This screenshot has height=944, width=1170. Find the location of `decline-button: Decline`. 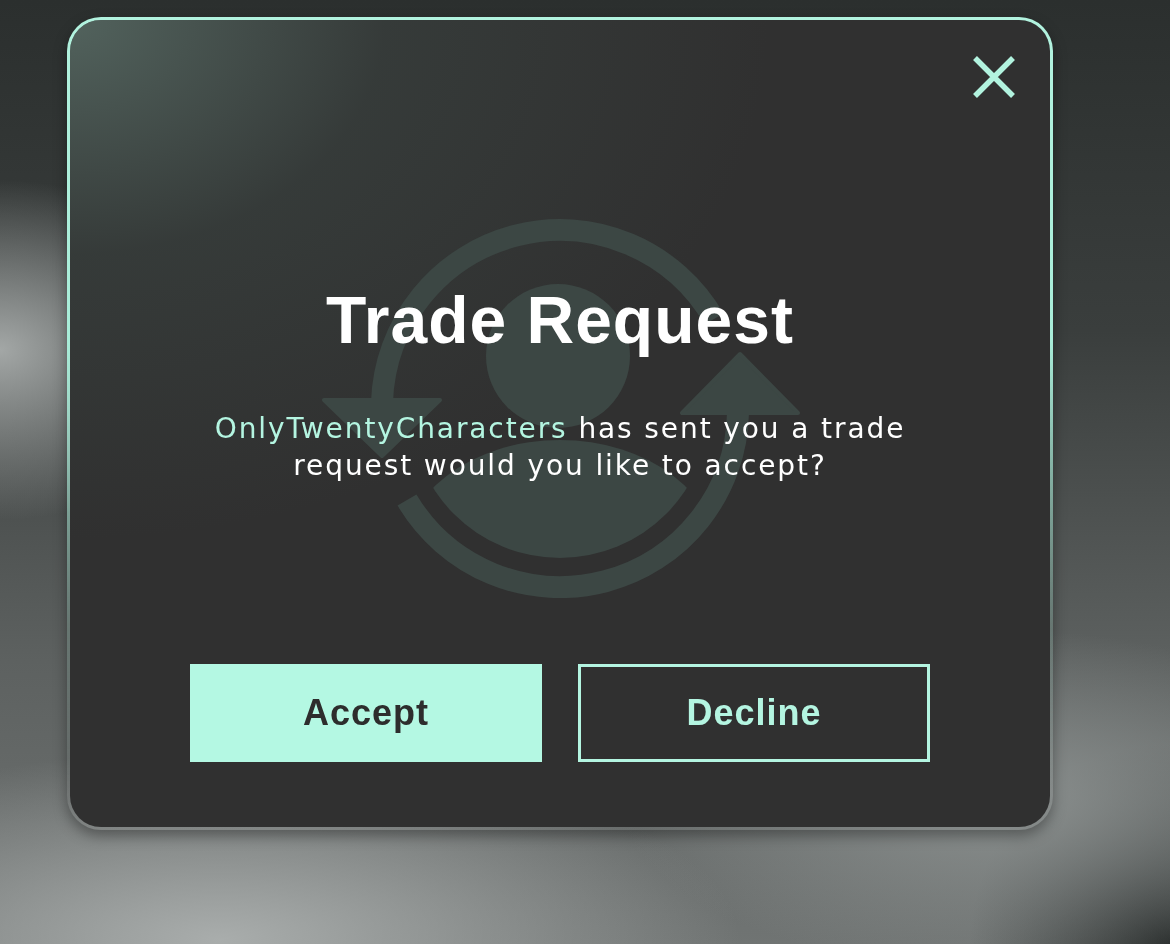

decline-button: Decline is located at coordinates (754, 713).